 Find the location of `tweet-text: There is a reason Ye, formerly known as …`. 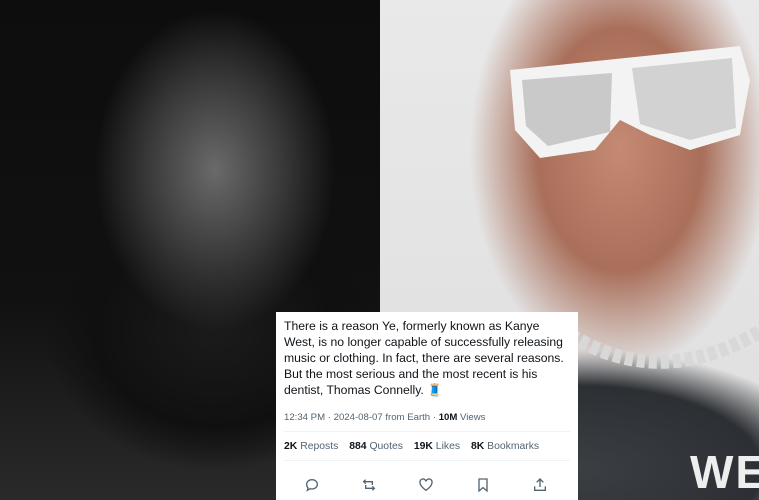

tweet-text: There is a reason Ye, formerly known as … is located at coordinates (424, 358).